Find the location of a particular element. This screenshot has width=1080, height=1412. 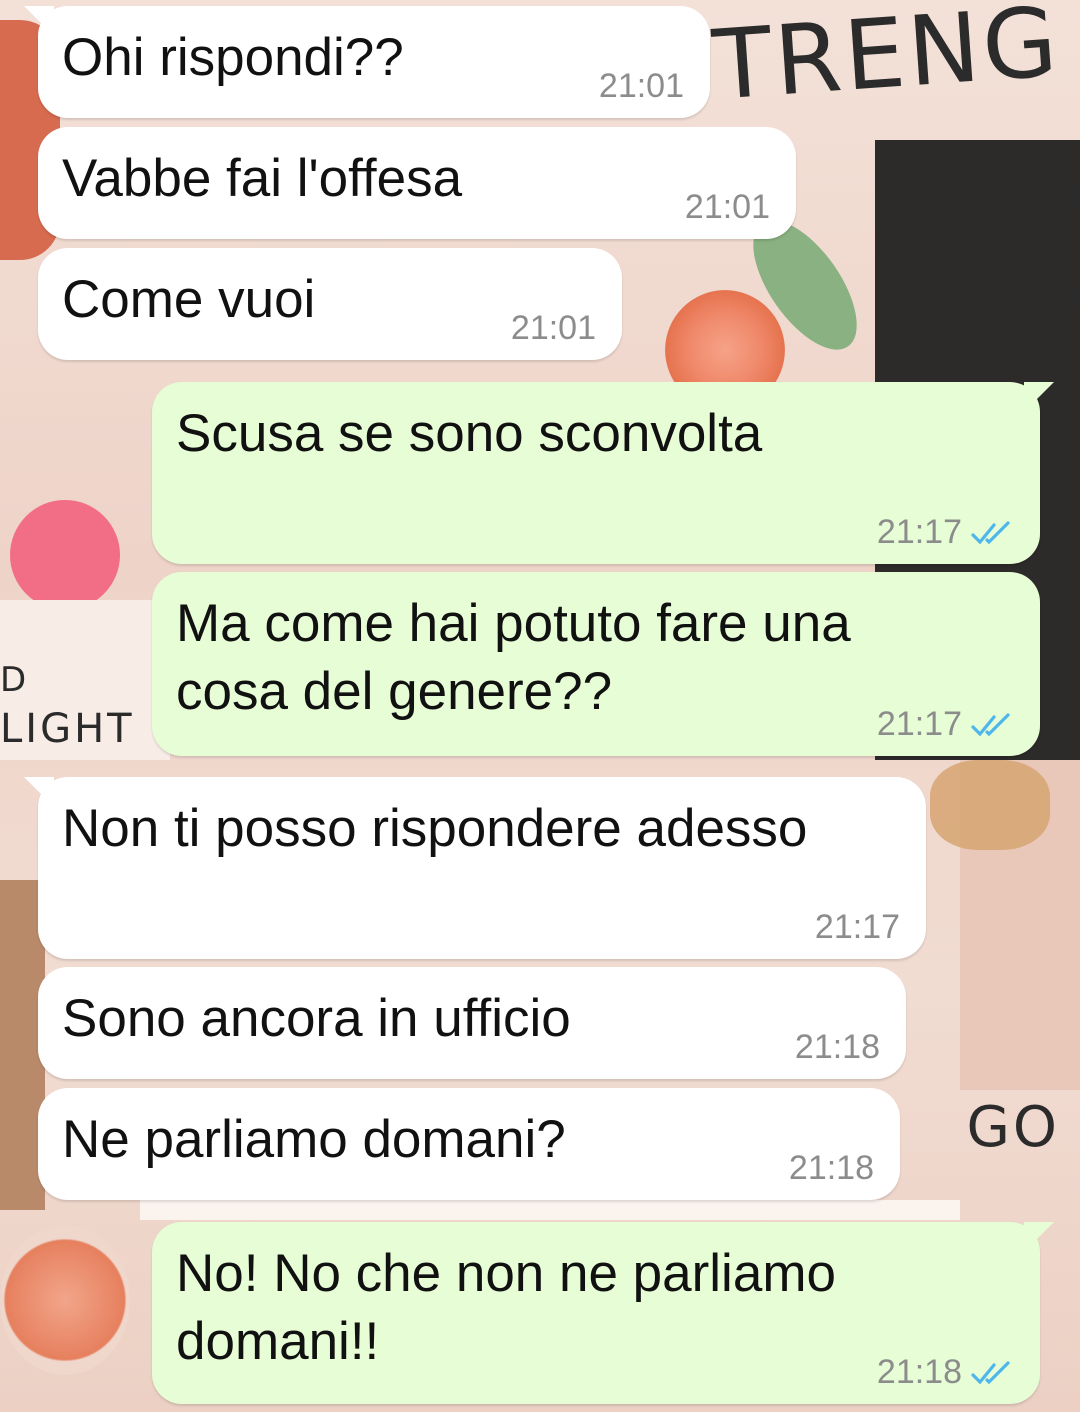

message-text: Scusa se sono sconvolta is located at coordinates (469, 433).